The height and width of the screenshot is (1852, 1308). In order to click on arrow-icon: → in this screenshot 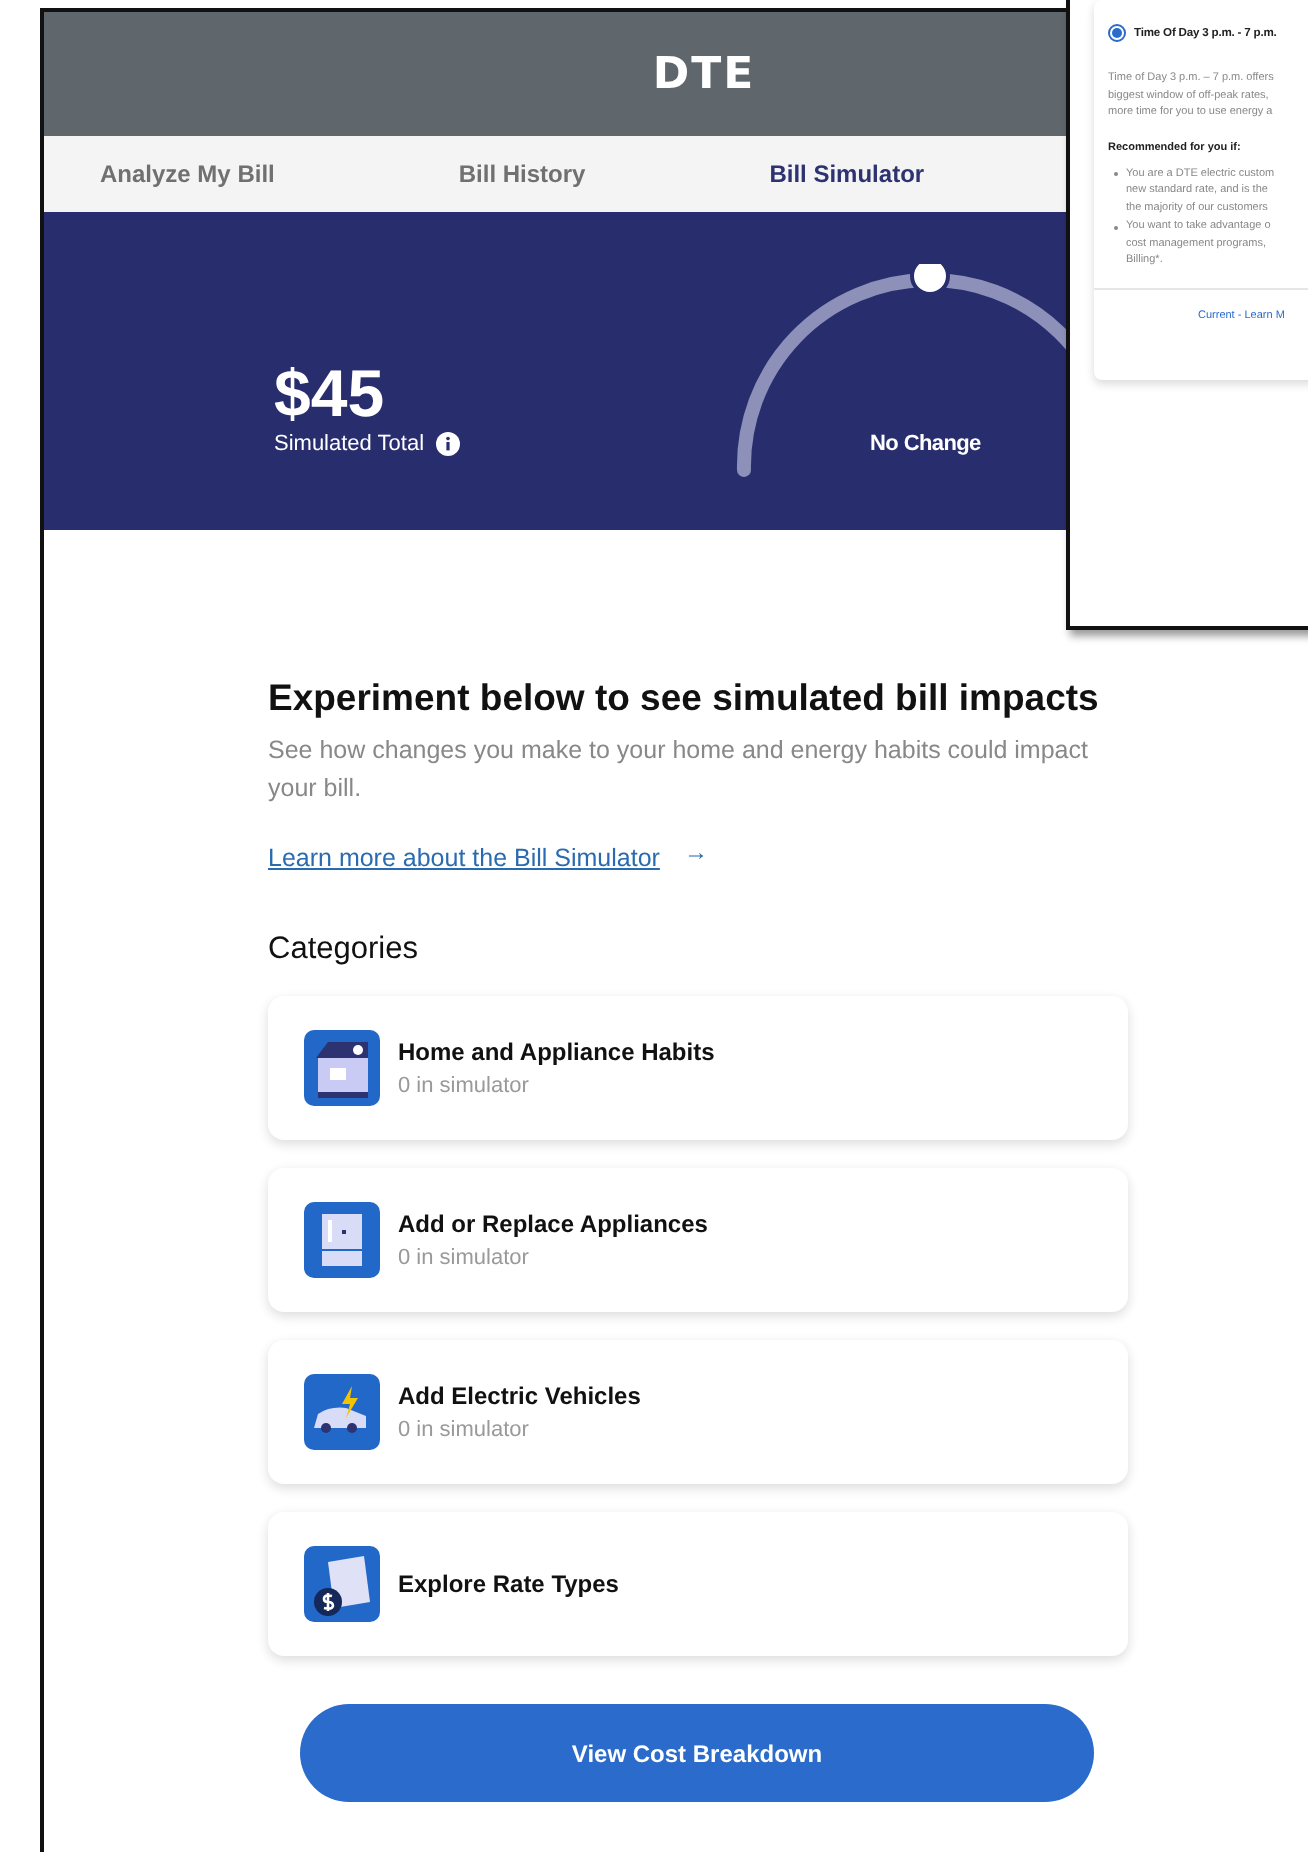, I will do `click(695, 852)`.